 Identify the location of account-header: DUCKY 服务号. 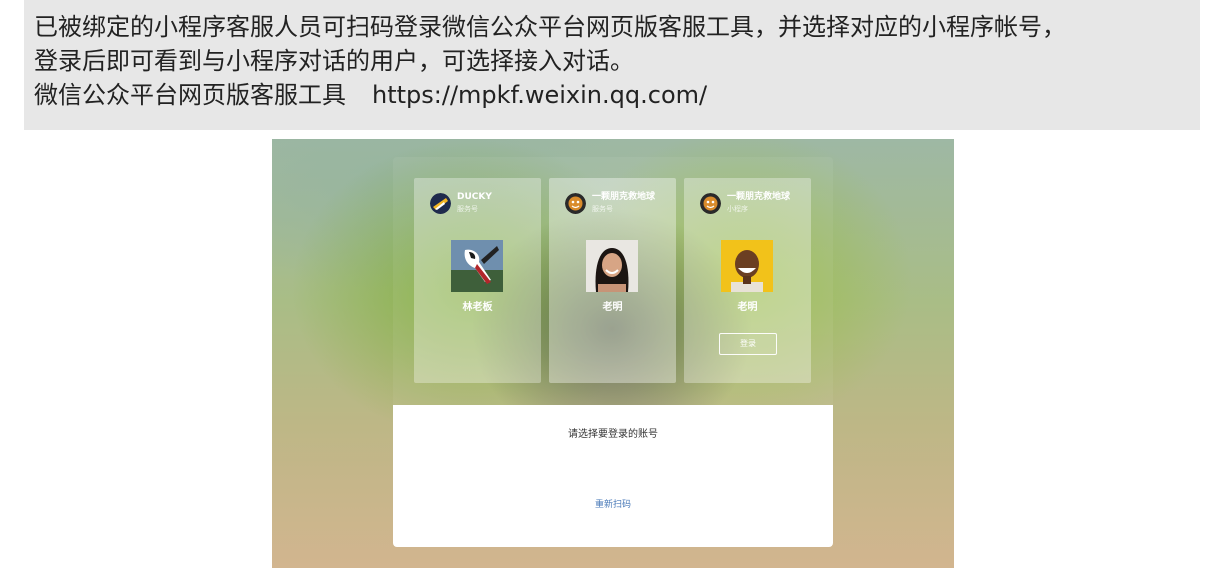
(485, 206).